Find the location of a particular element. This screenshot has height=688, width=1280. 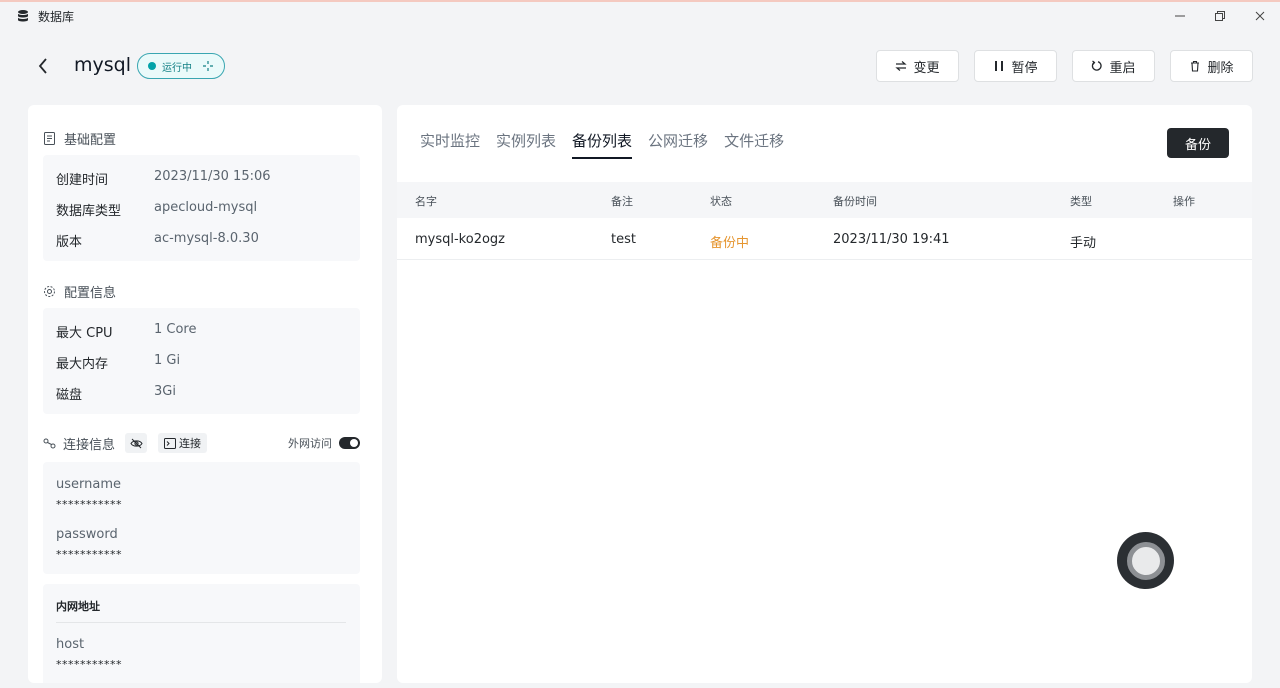

toggle-visibility-button is located at coordinates (136, 443).